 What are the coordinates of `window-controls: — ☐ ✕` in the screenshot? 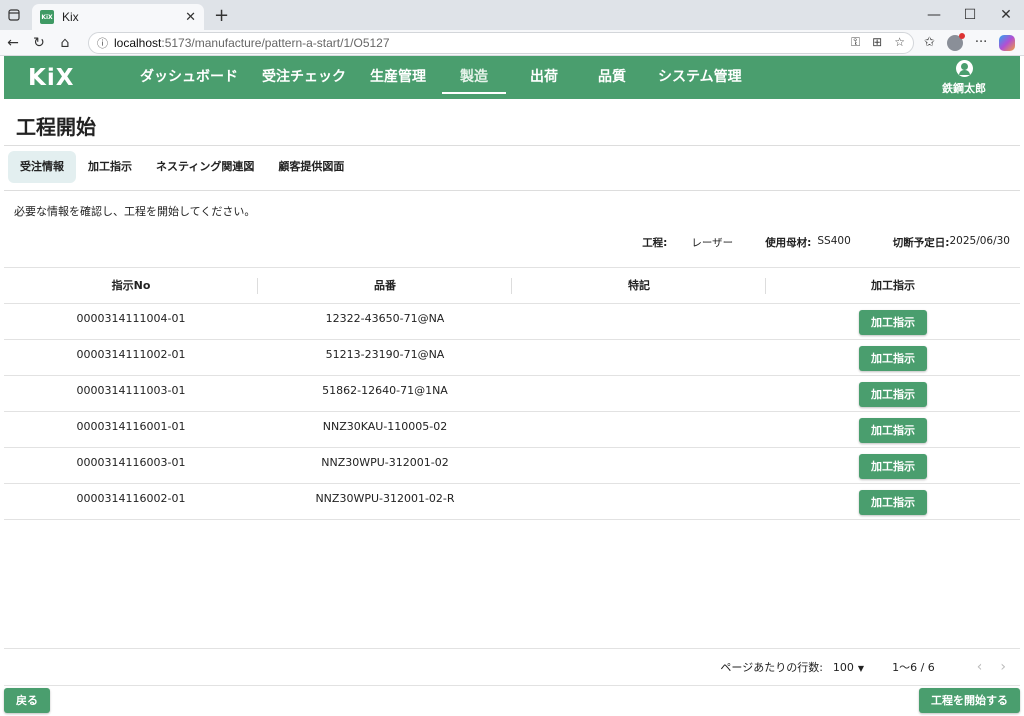 It's located at (970, 15).